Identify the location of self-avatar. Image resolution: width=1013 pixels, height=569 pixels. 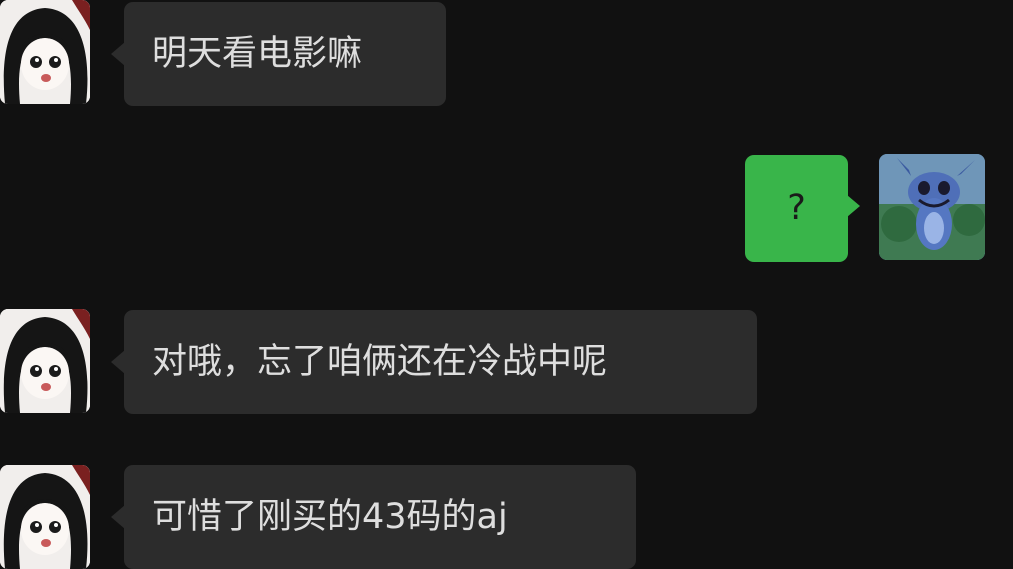
(932, 207).